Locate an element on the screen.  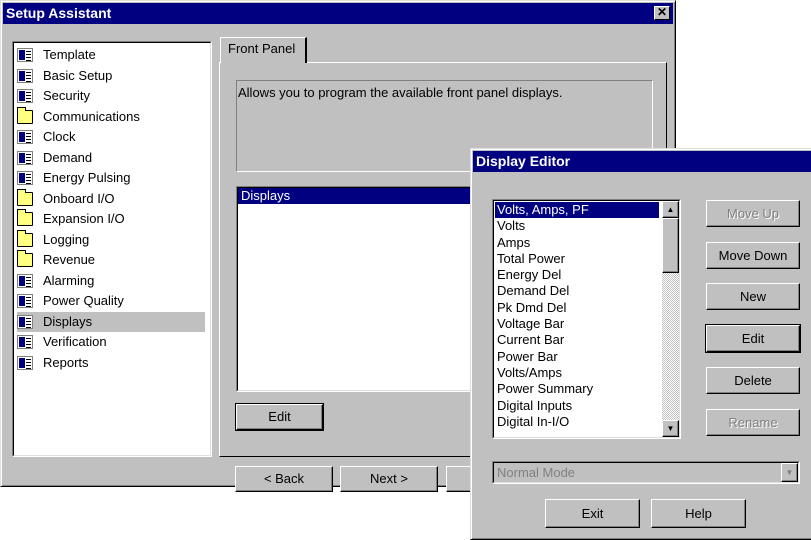
tab-front-panel: Front Panel is located at coordinates (263, 50).